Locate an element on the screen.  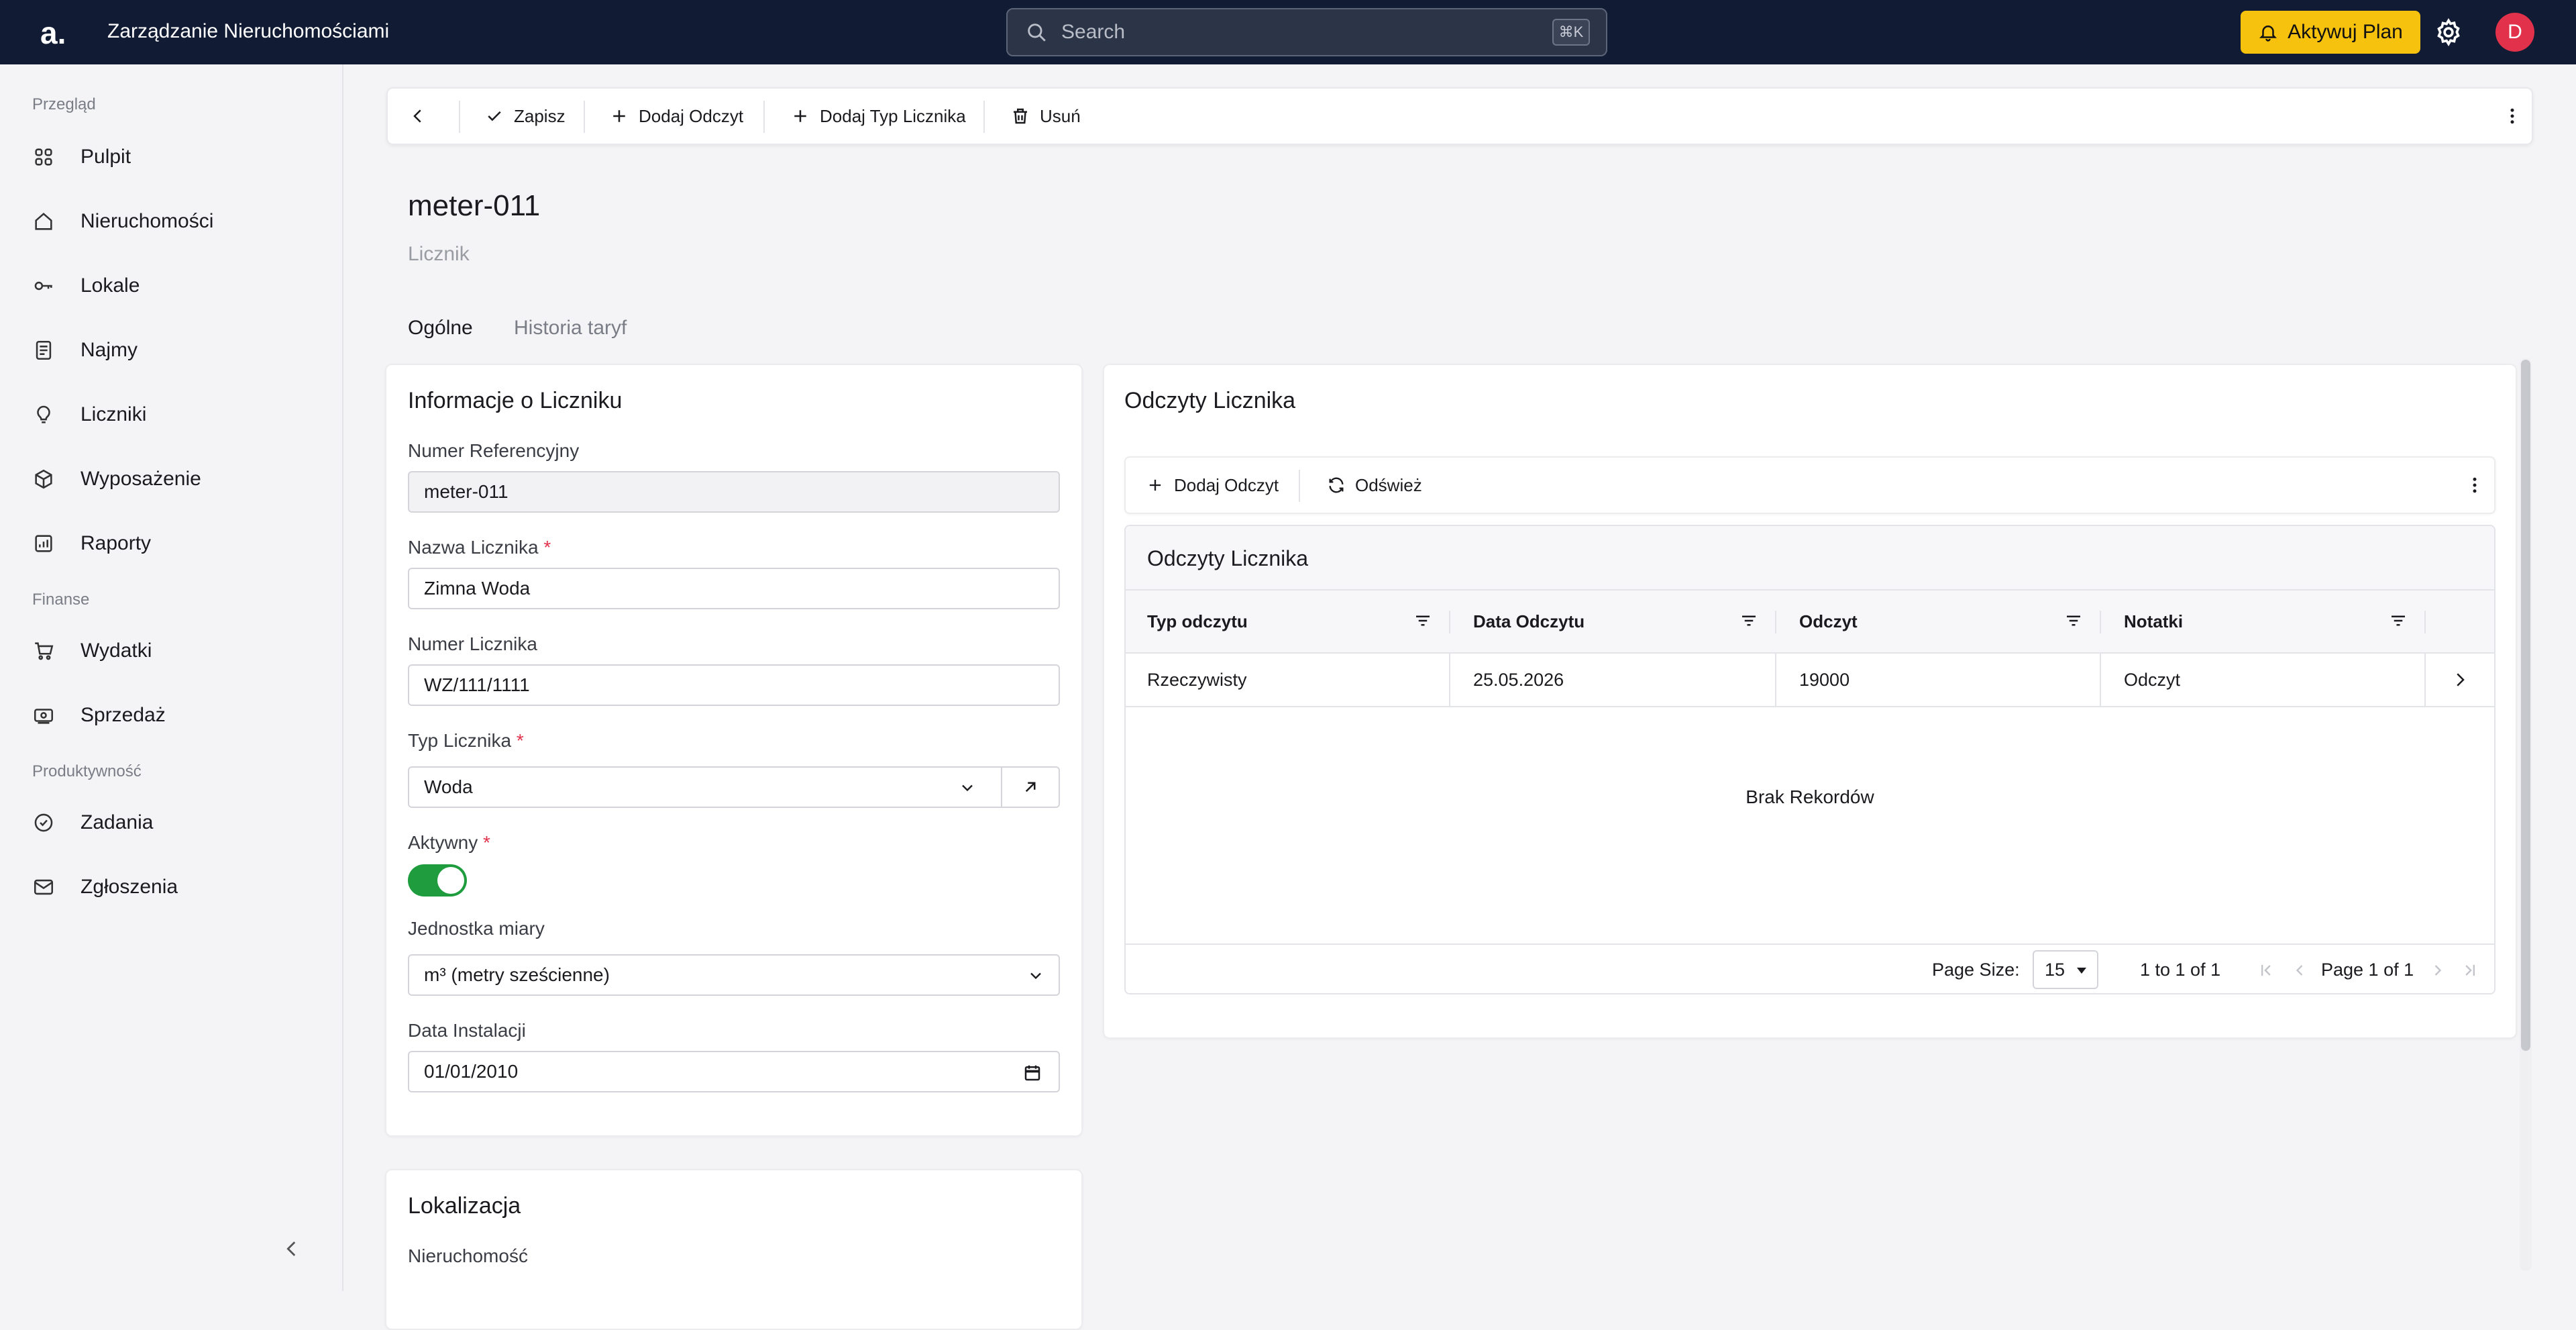
table-row: Rzeczywisty 25.05.2026 19000 Odczyt is located at coordinates (1810, 680).